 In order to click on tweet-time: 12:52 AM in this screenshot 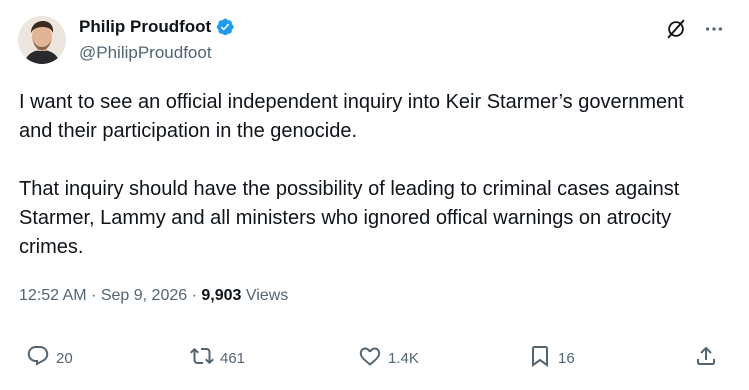, I will do `click(53, 295)`.